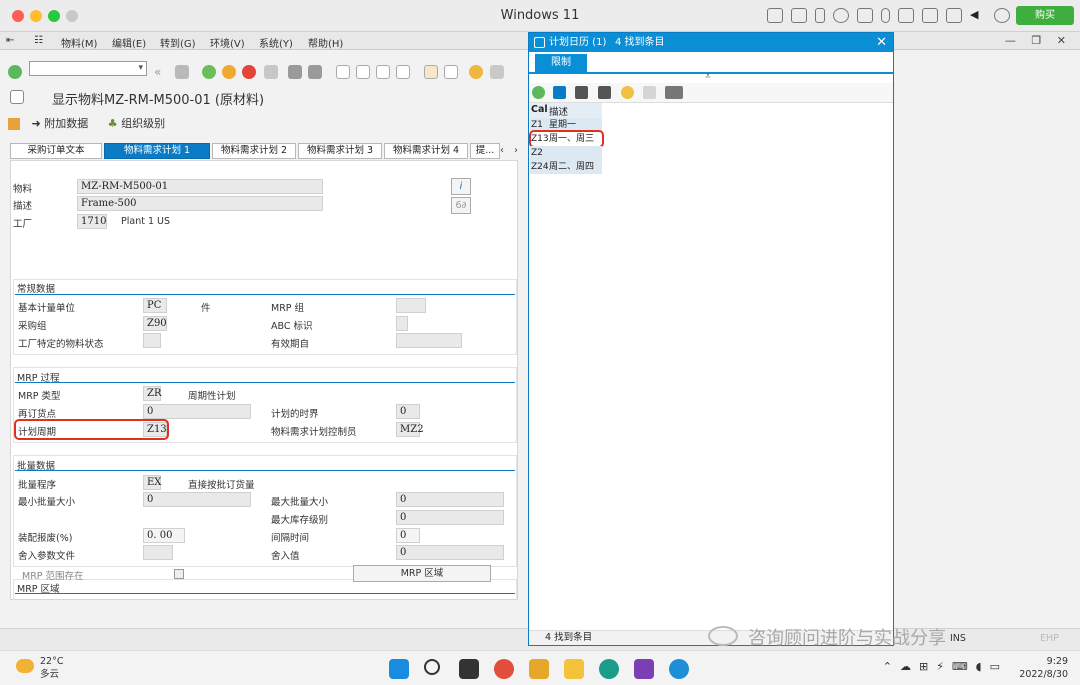  I want to click on volume-icon, so click(865, 15).